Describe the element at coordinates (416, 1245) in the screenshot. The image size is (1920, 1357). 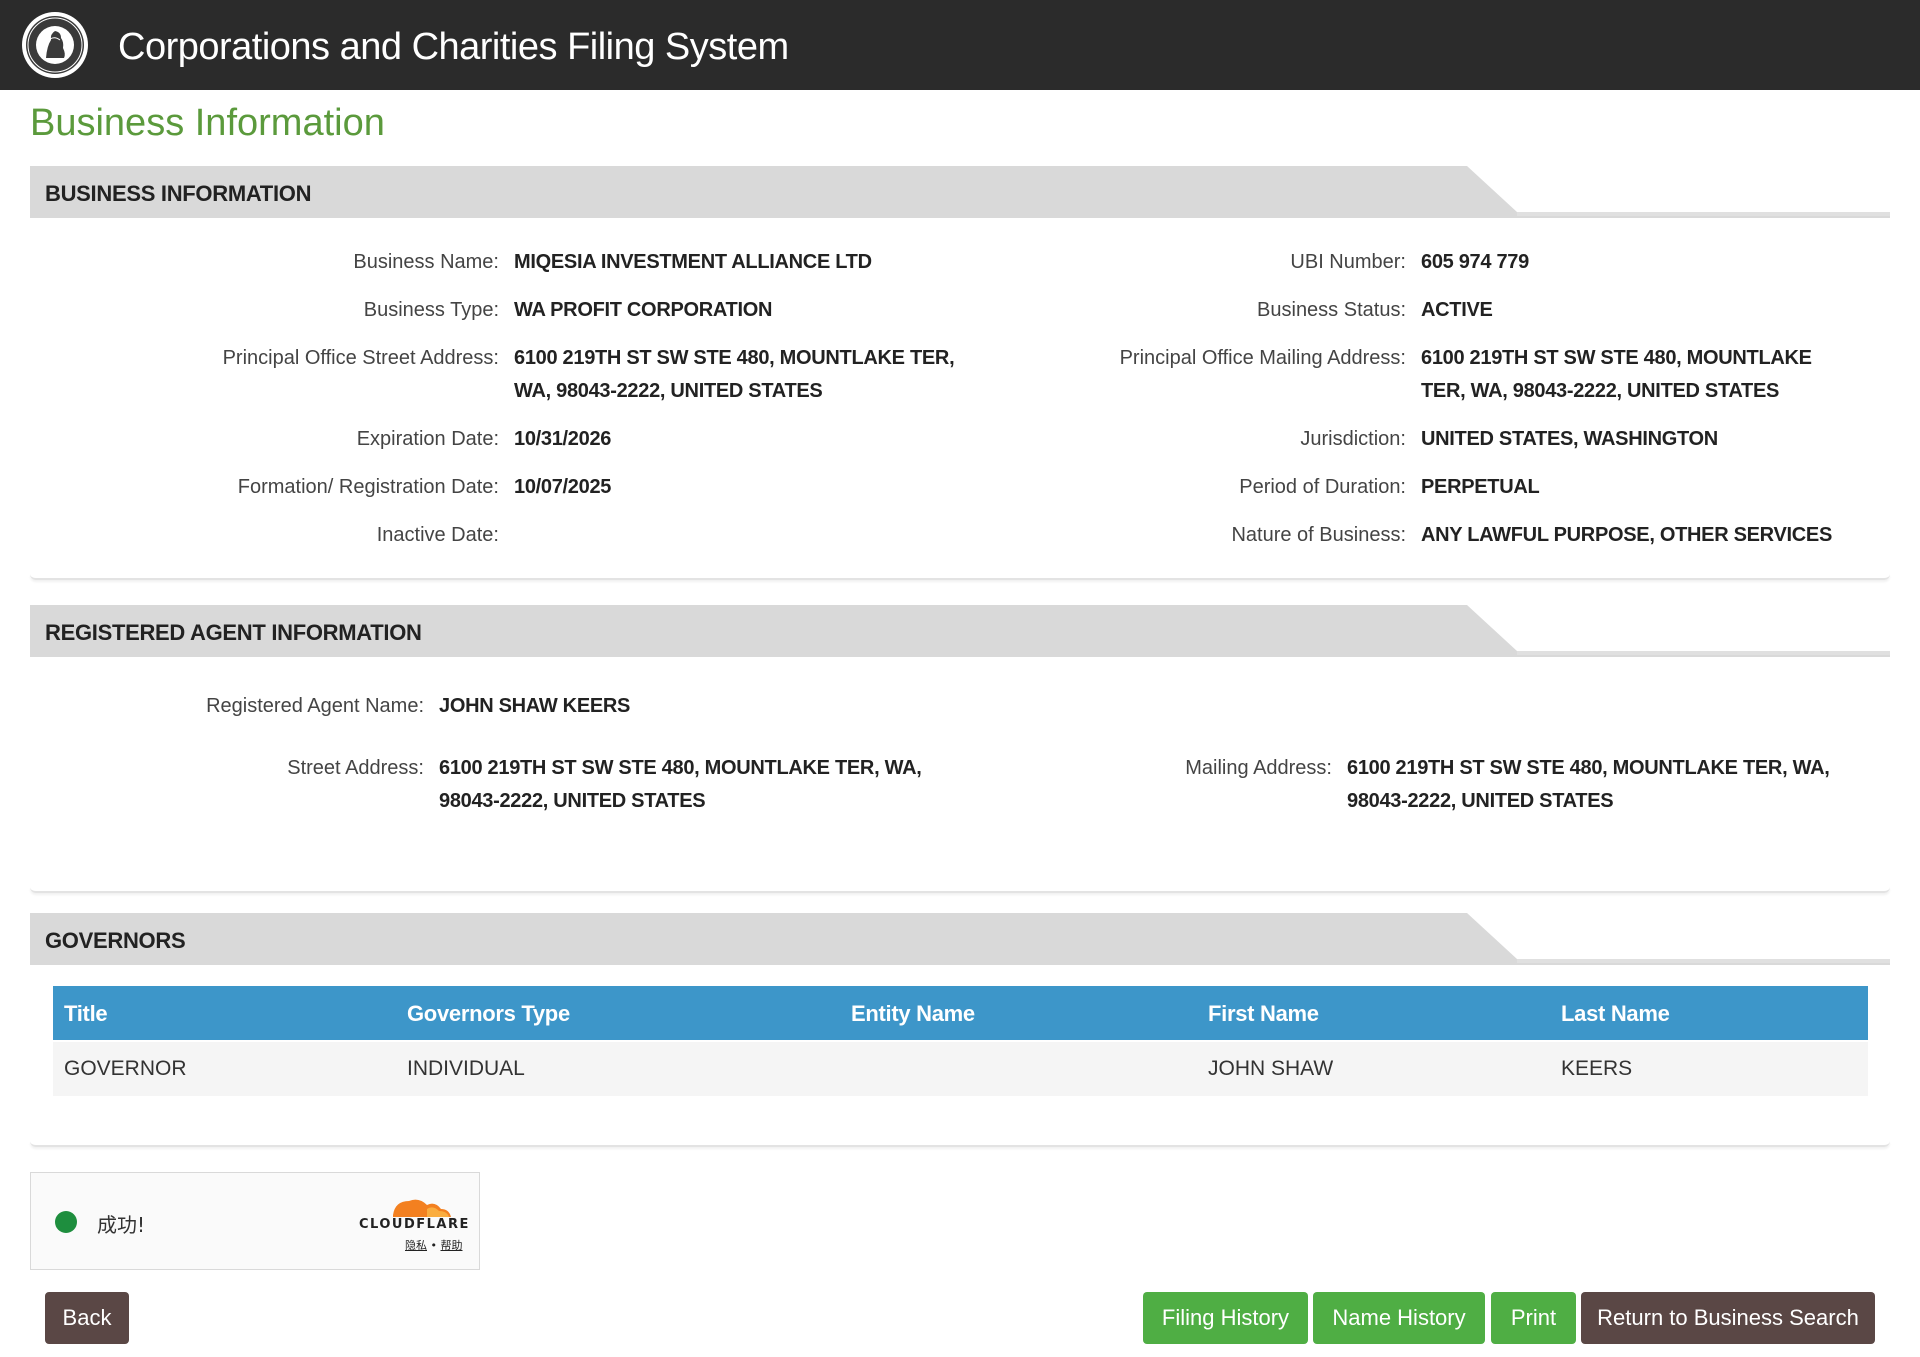
I see `privacy-link: 隐私` at that location.